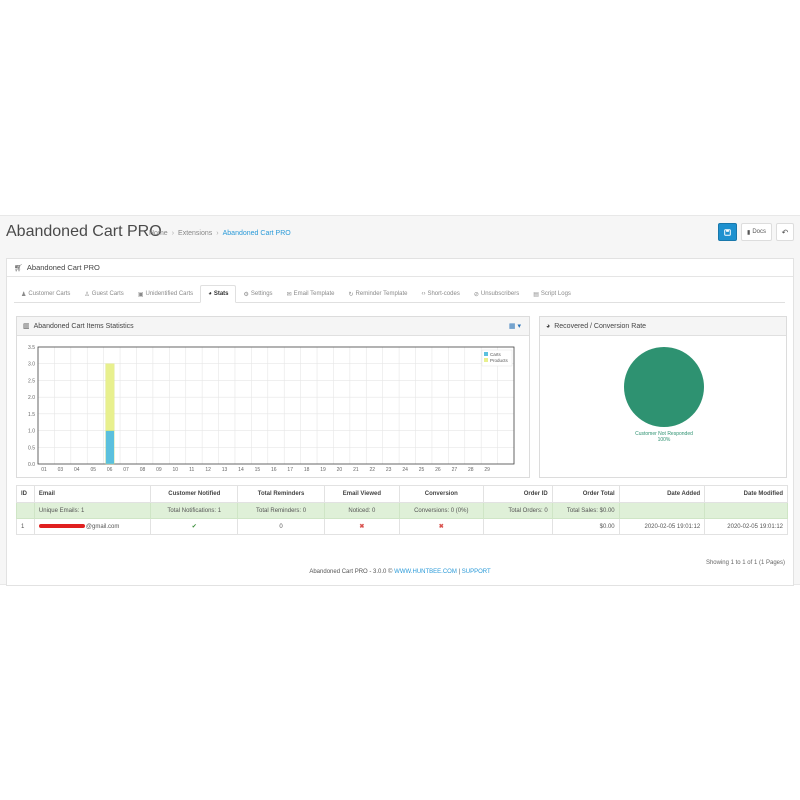  I want to click on tab-customer-carts: ♟ Customer Carts, so click(45, 294).